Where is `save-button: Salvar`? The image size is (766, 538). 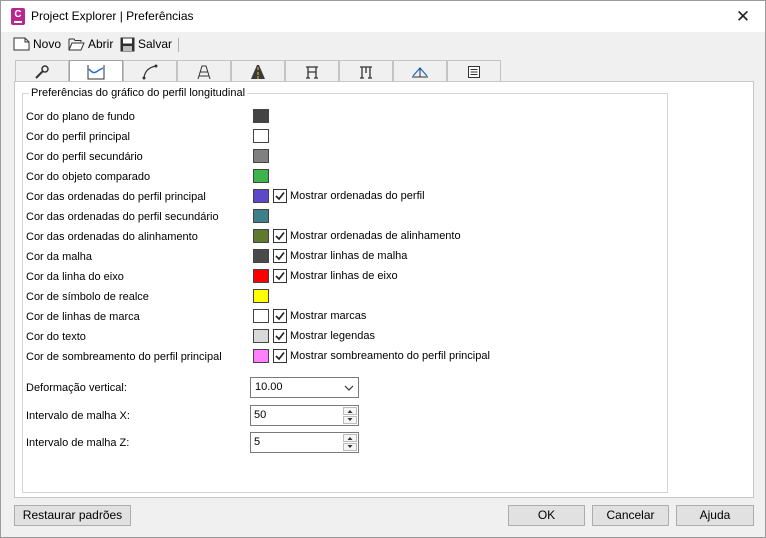 save-button: Salvar is located at coordinates (146, 44).